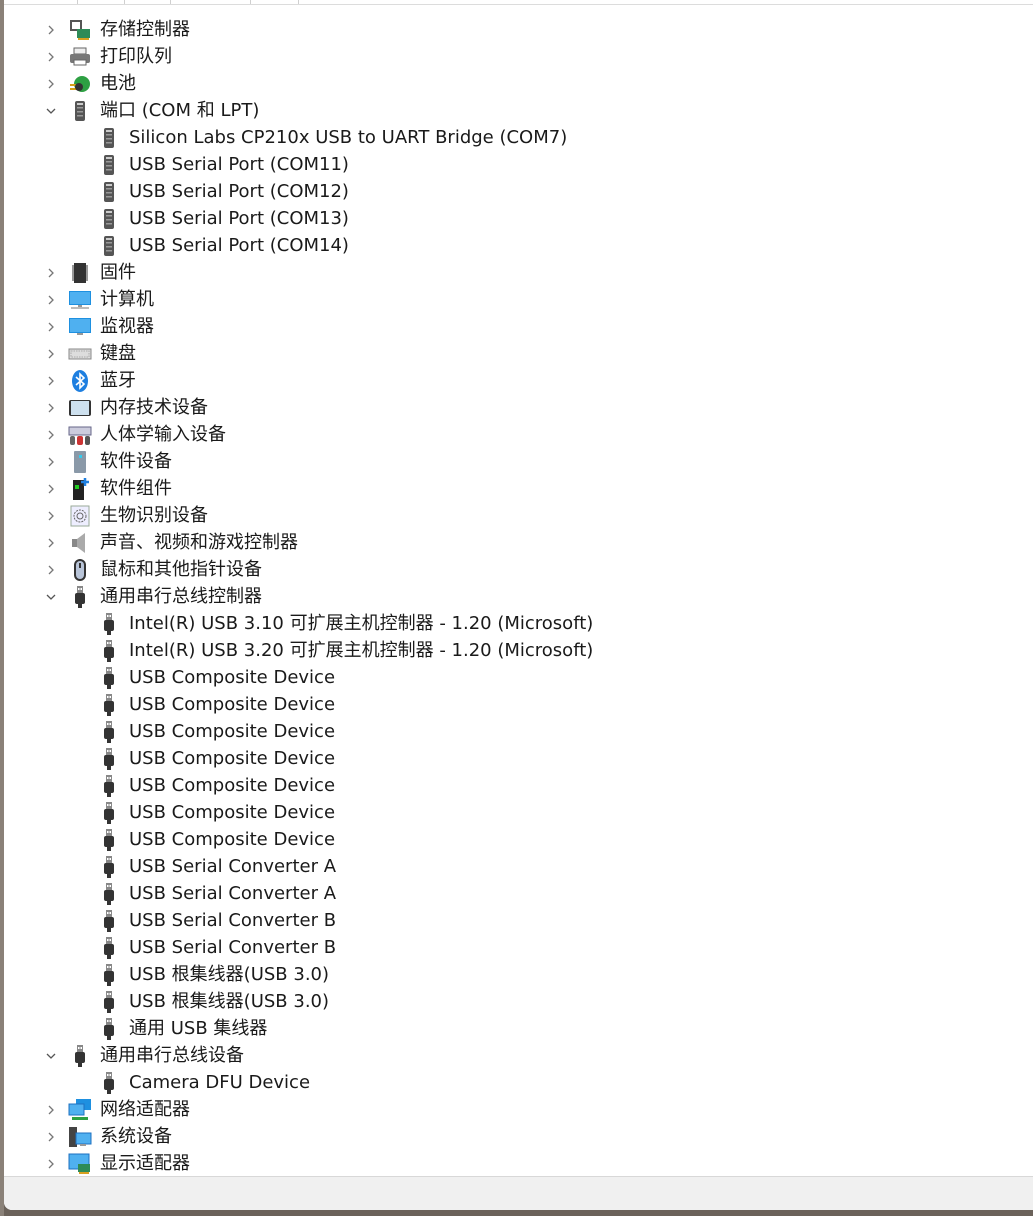  What do you see at coordinates (518, 300) in the screenshot?
I see `tree-category: 计算机` at bounding box center [518, 300].